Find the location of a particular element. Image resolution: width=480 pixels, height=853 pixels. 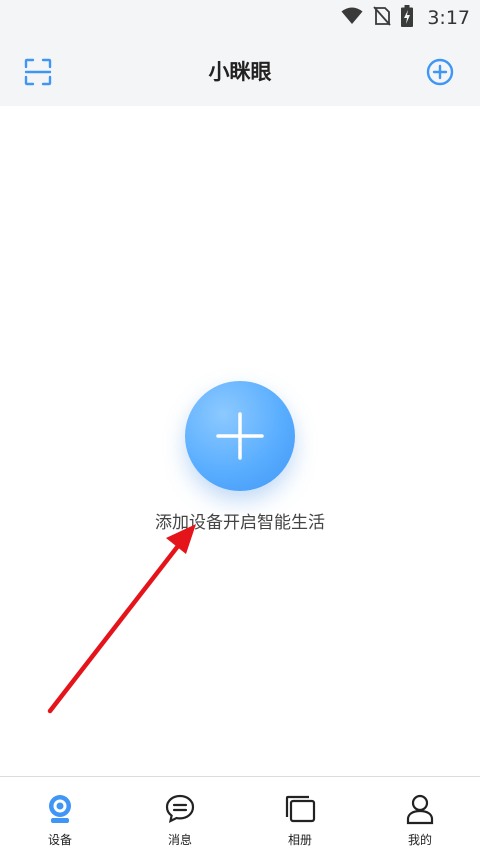

nav-item-devices: 设备 is located at coordinates (60, 815).